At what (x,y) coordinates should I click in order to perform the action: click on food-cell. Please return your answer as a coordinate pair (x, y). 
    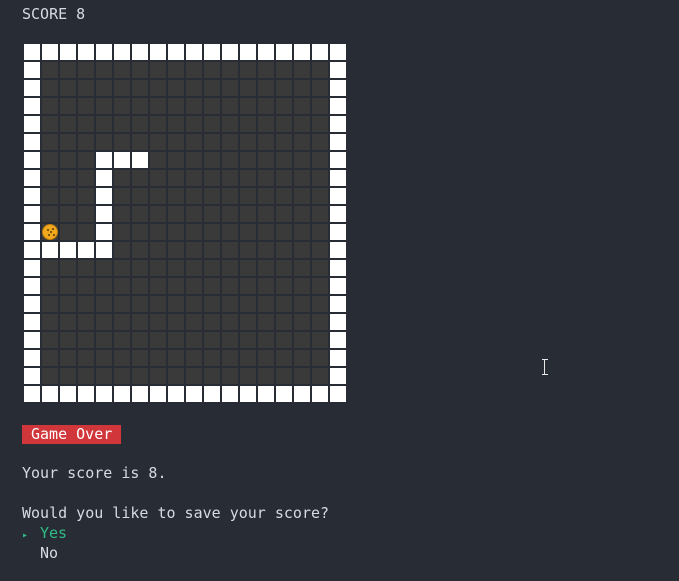
    Looking at the image, I should click on (50, 232).